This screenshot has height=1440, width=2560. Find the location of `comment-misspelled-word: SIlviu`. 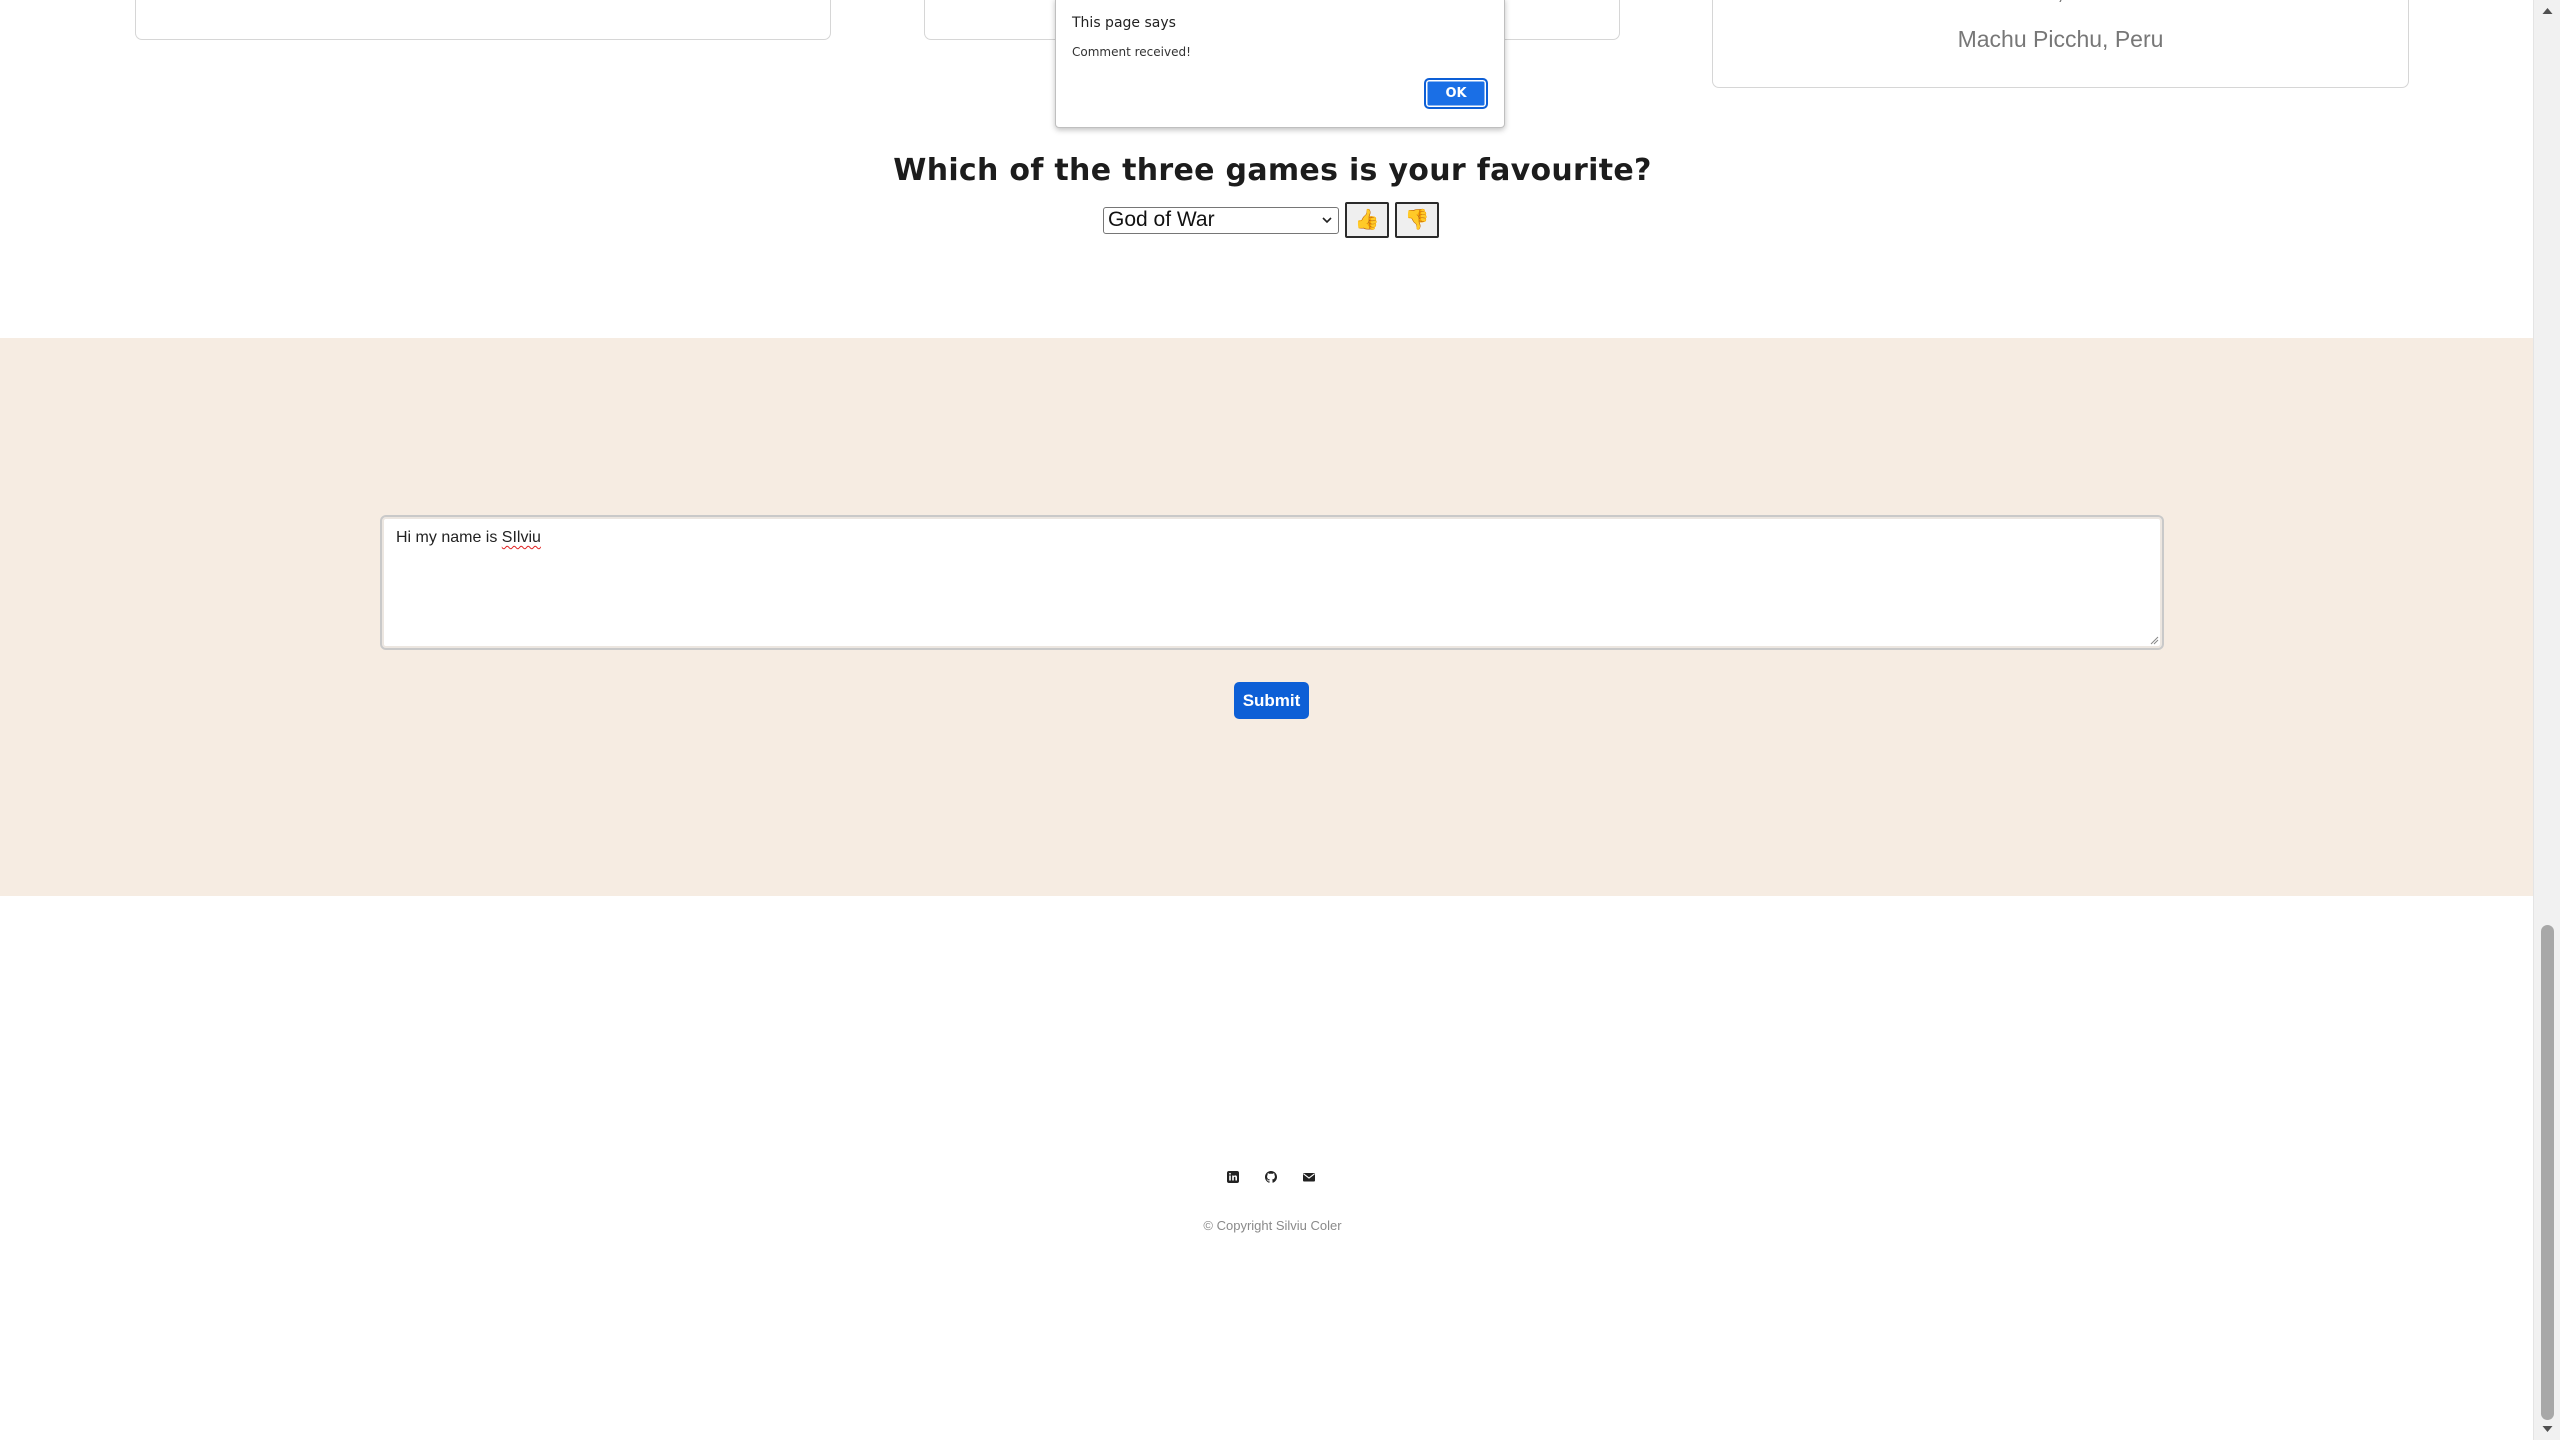

comment-misspelled-word: SIlviu is located at coordinates (521, 537).